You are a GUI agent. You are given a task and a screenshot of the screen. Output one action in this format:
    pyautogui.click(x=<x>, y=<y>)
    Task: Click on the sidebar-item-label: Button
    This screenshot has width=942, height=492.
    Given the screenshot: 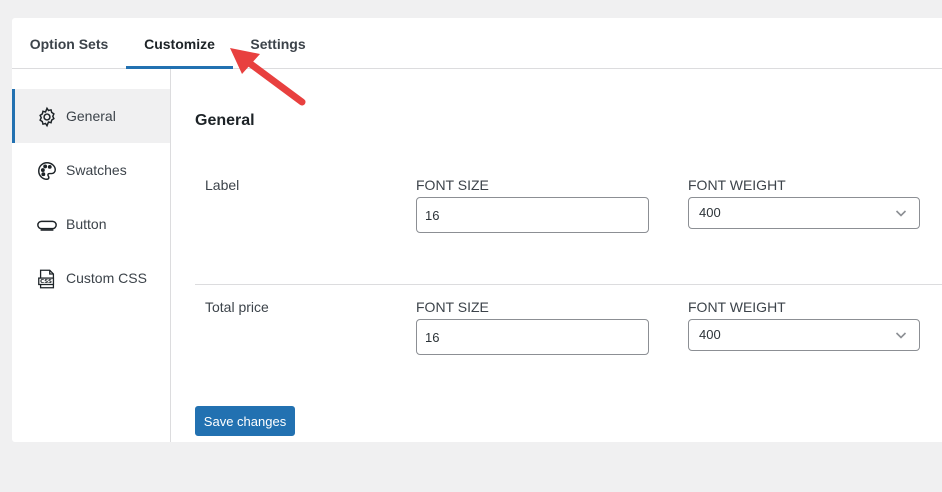 What is the action you would take?
    pyautogui.click(x=86, y=224)
    